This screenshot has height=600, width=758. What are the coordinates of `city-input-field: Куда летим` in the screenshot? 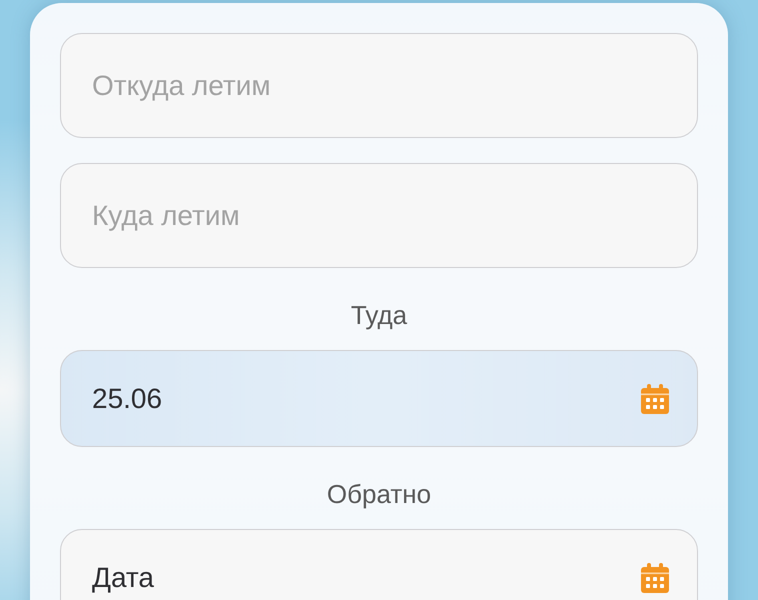 It's located at (379, 215).